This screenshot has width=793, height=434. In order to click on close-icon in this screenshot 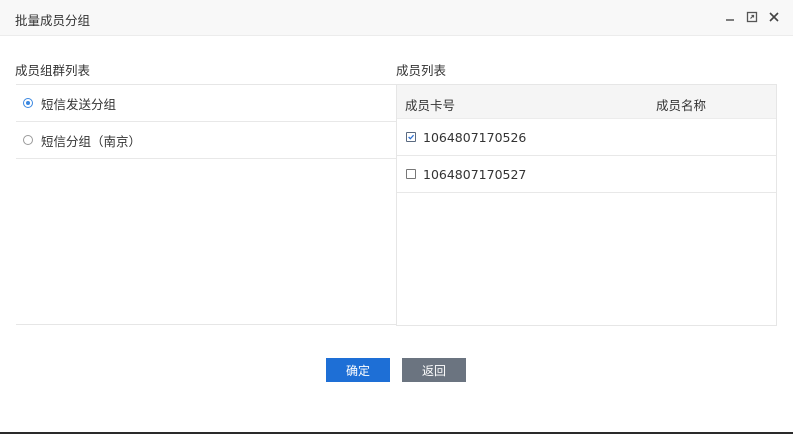, I will do `click(774, 17)`.